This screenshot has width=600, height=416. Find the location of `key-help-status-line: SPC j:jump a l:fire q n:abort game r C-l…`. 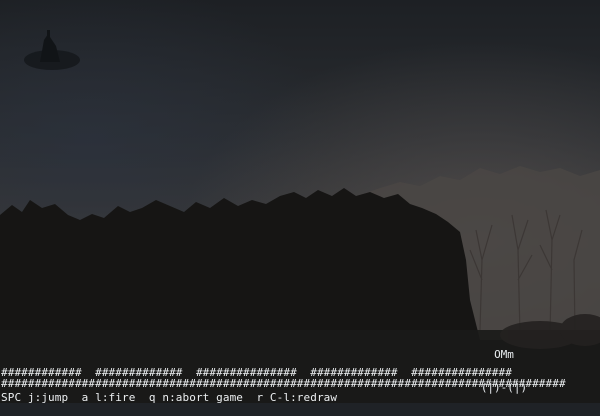

key-help-status-line: SPC j:jump a l:fire q n:abort game r C-l… is located at coordinates (169, 397).